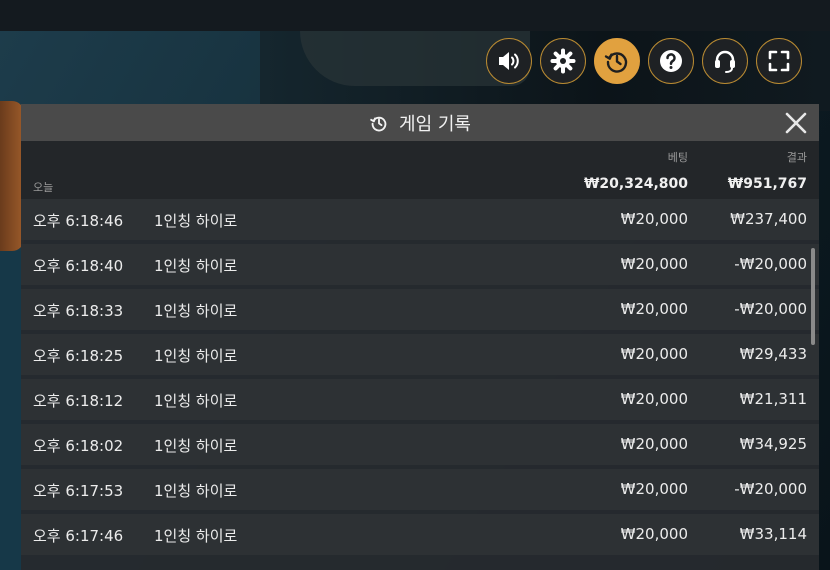 This screenshot has width=830, height=570. I want to click on panel-title-bar: 게임 기록, so click(420, 122).